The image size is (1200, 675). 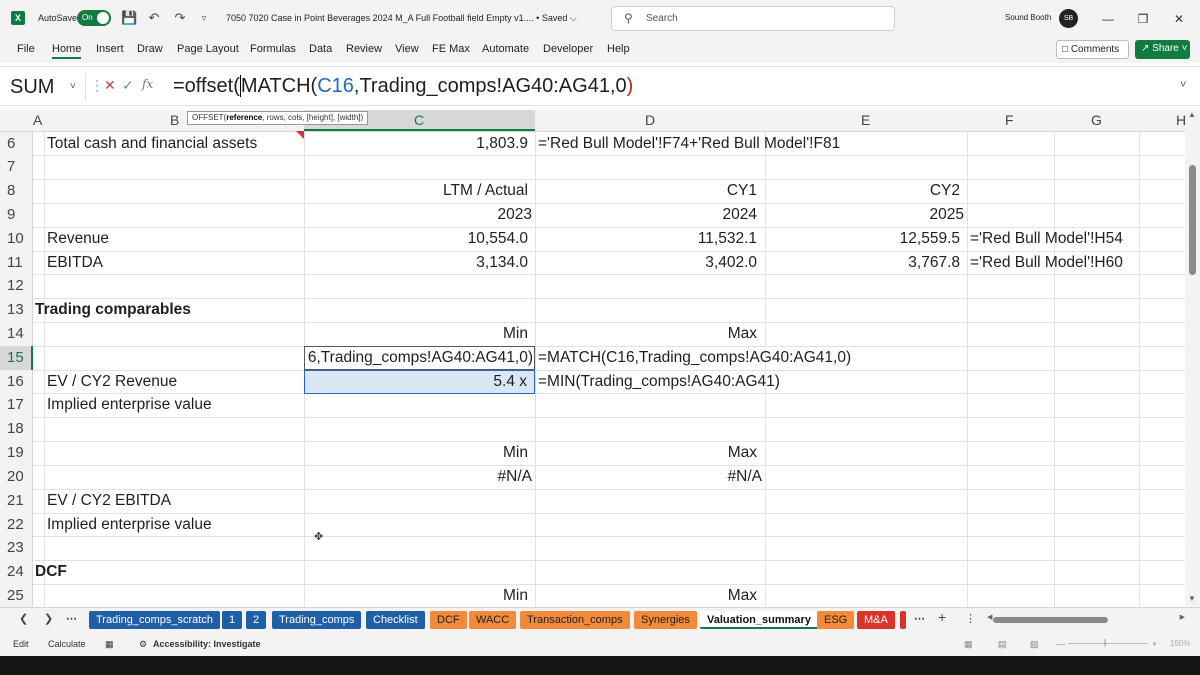 I want to click on cell-b22: Implied enterprise value, so click(x=129, y=525).